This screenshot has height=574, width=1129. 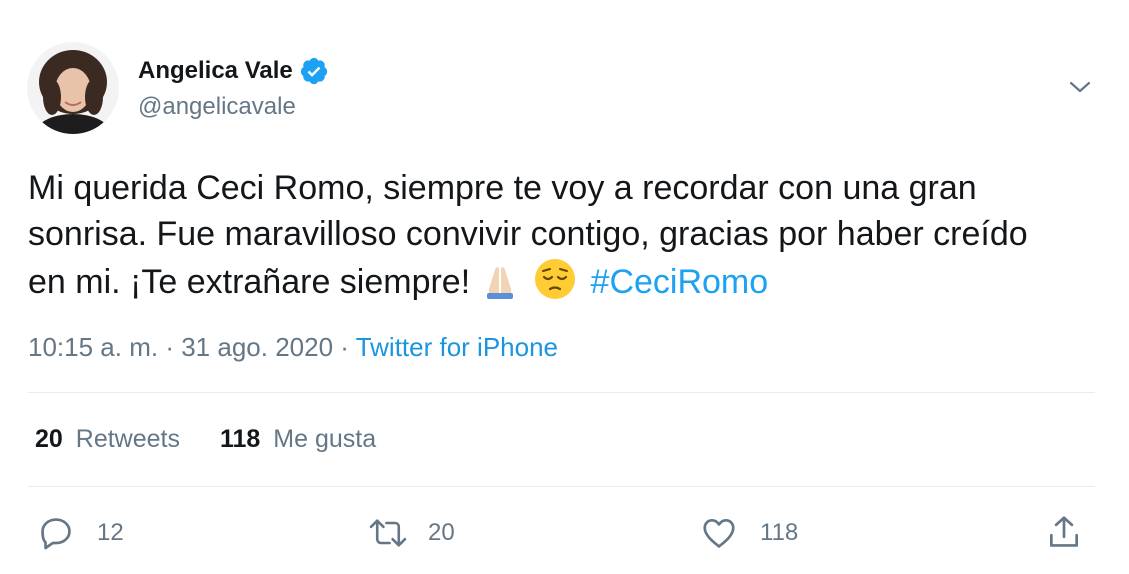 What do you see at coordinates (314, 71) in the screenshot?
I see `verified-badge-icon` at bounding box center [314, 71].